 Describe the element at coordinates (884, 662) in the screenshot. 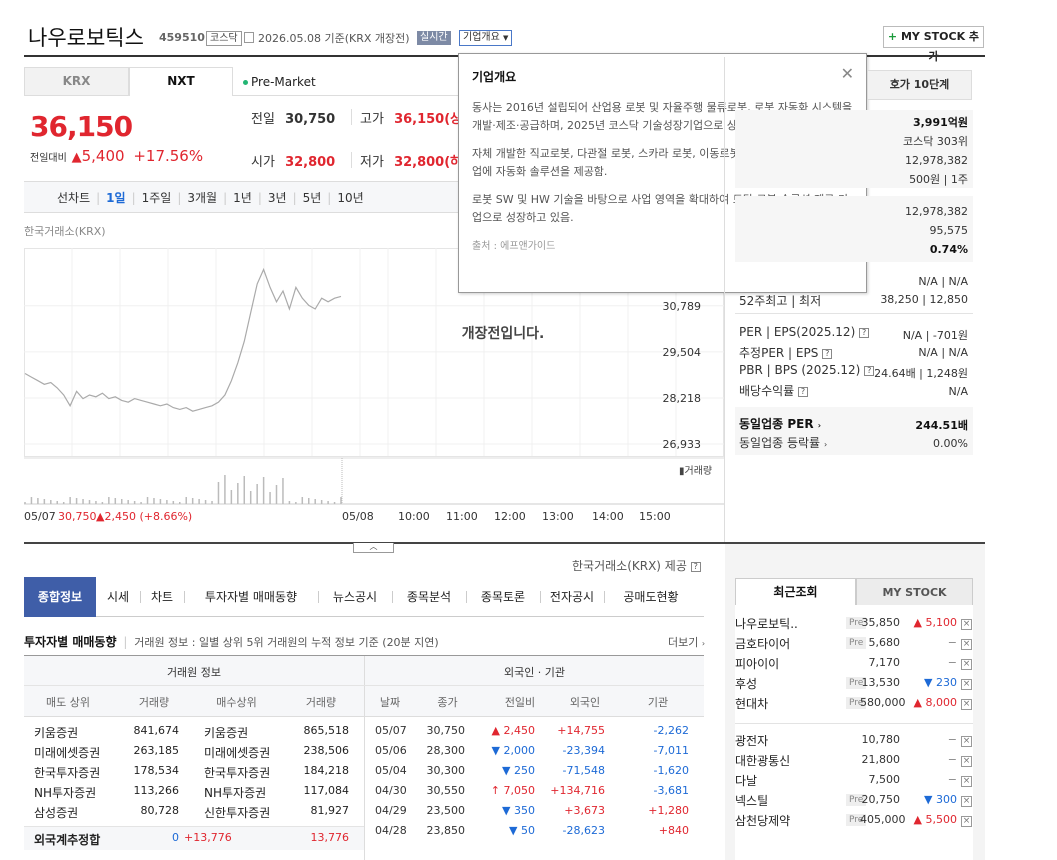

I see `recent-item-price: 7,170` at that location.